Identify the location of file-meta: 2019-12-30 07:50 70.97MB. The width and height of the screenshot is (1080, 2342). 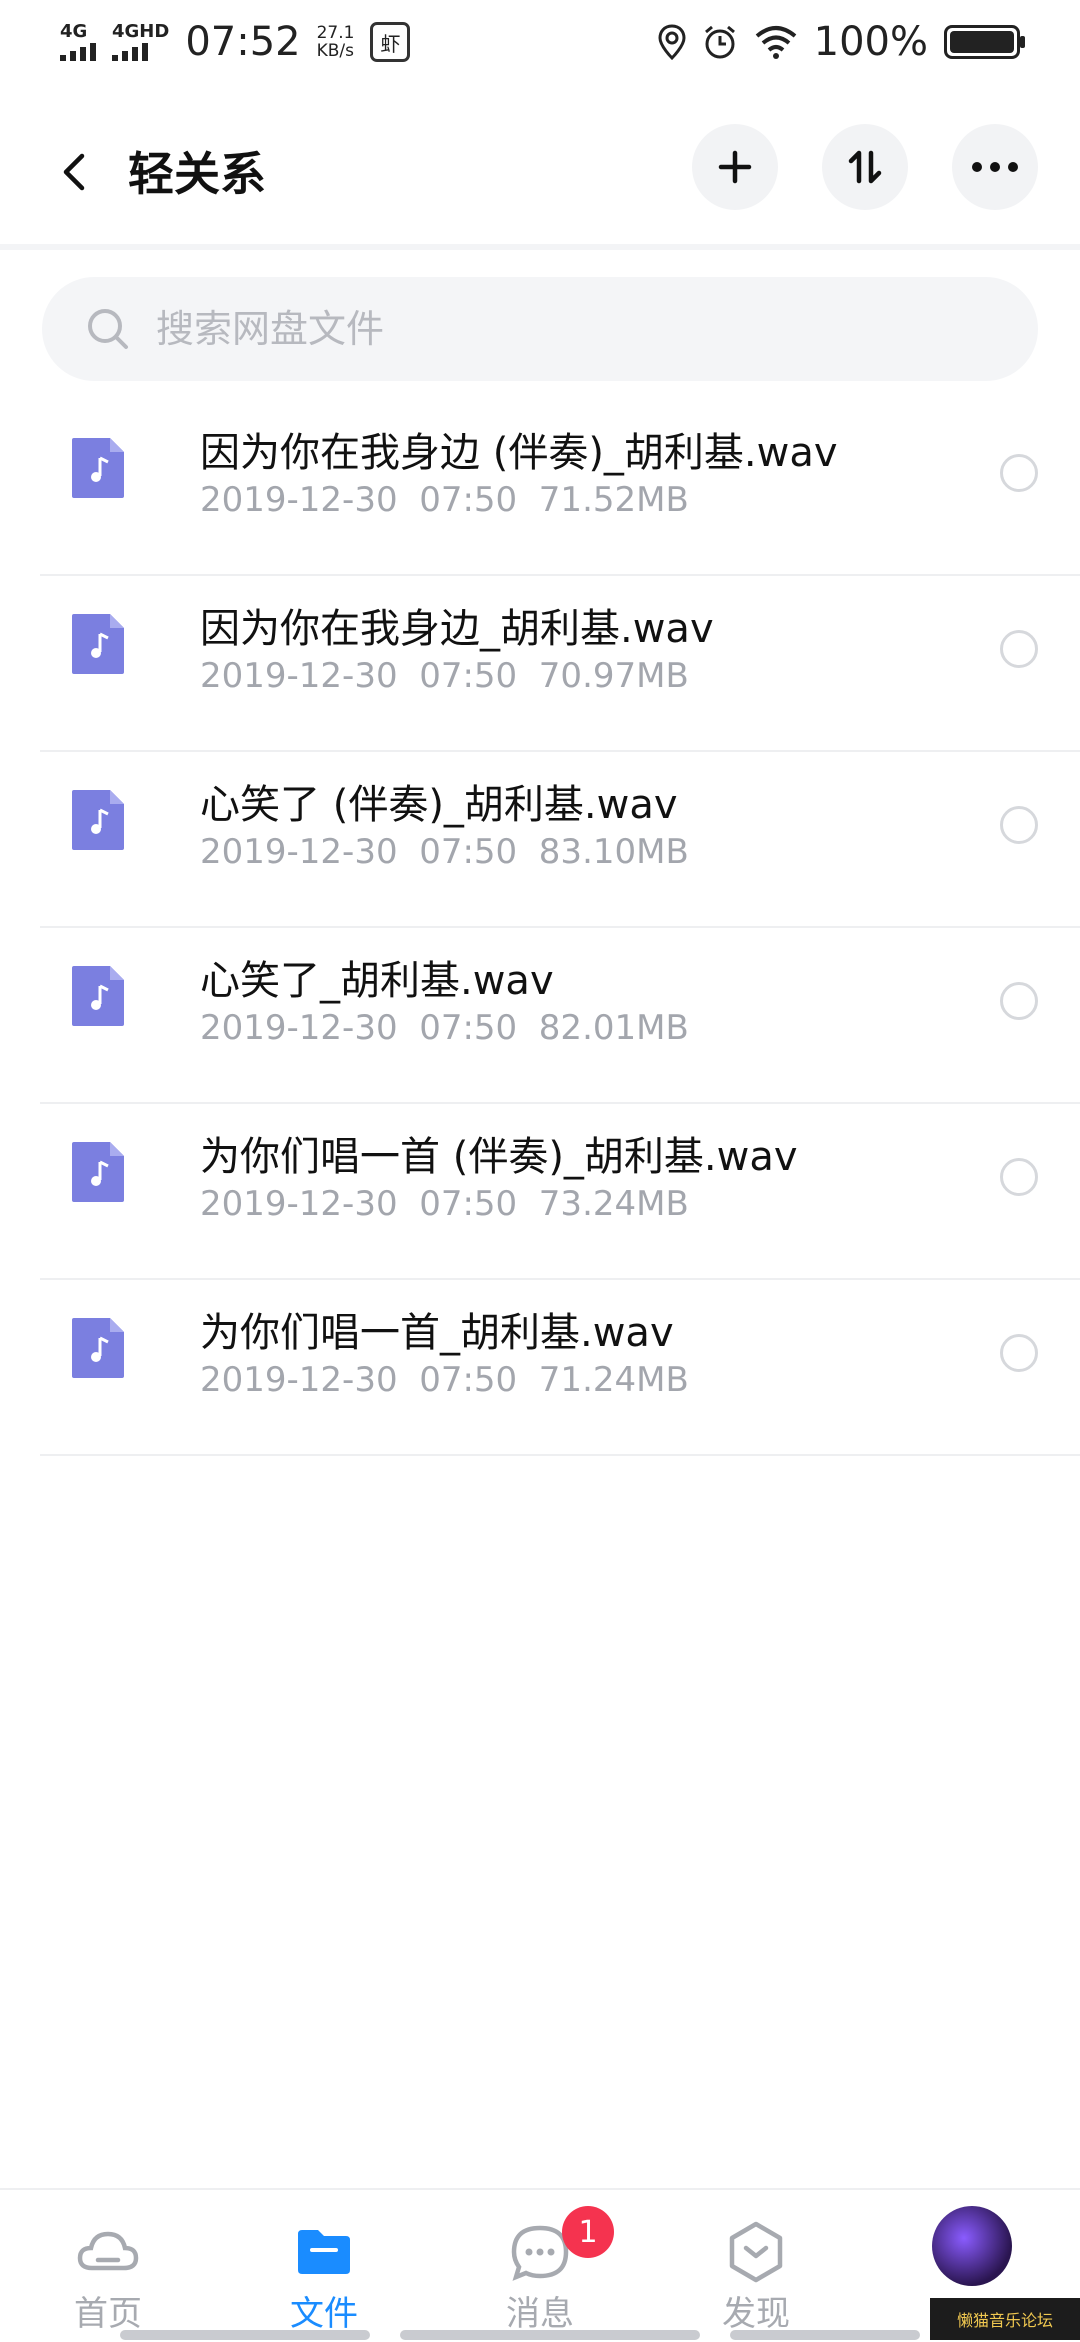
(444, 676).